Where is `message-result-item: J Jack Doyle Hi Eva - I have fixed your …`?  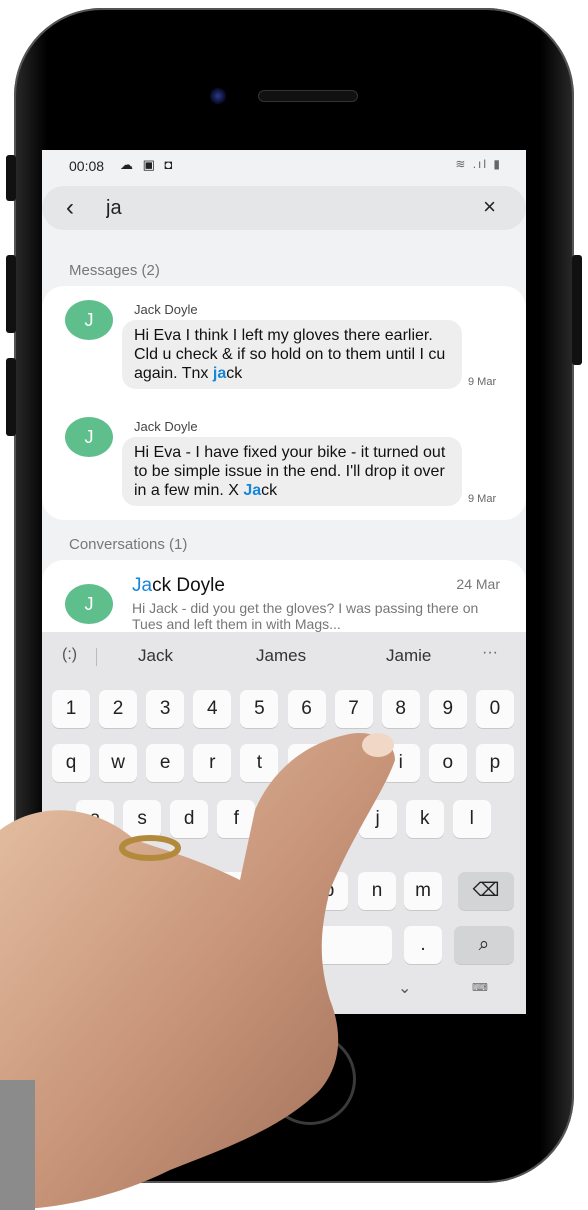
message-result-item: J Jack Doyle Hi Eva - I have fixed your … is located at coordinates (284, 461).